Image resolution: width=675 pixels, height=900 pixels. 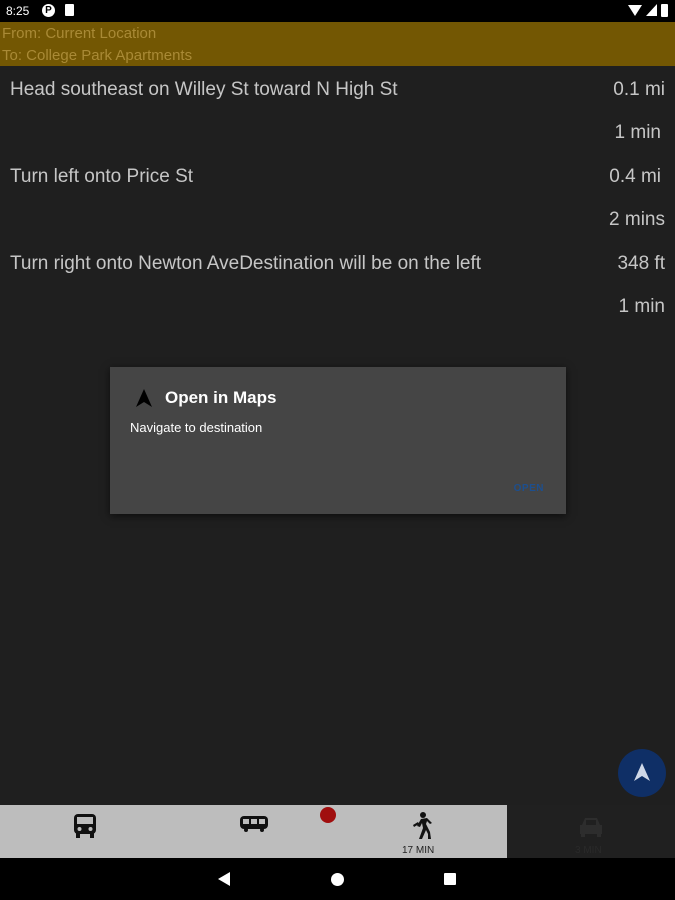 What do you see at coordinates (588, 850) in the screenshot?
I see `tab-car-label: 3 MIN` at bounding box center [588, 850].